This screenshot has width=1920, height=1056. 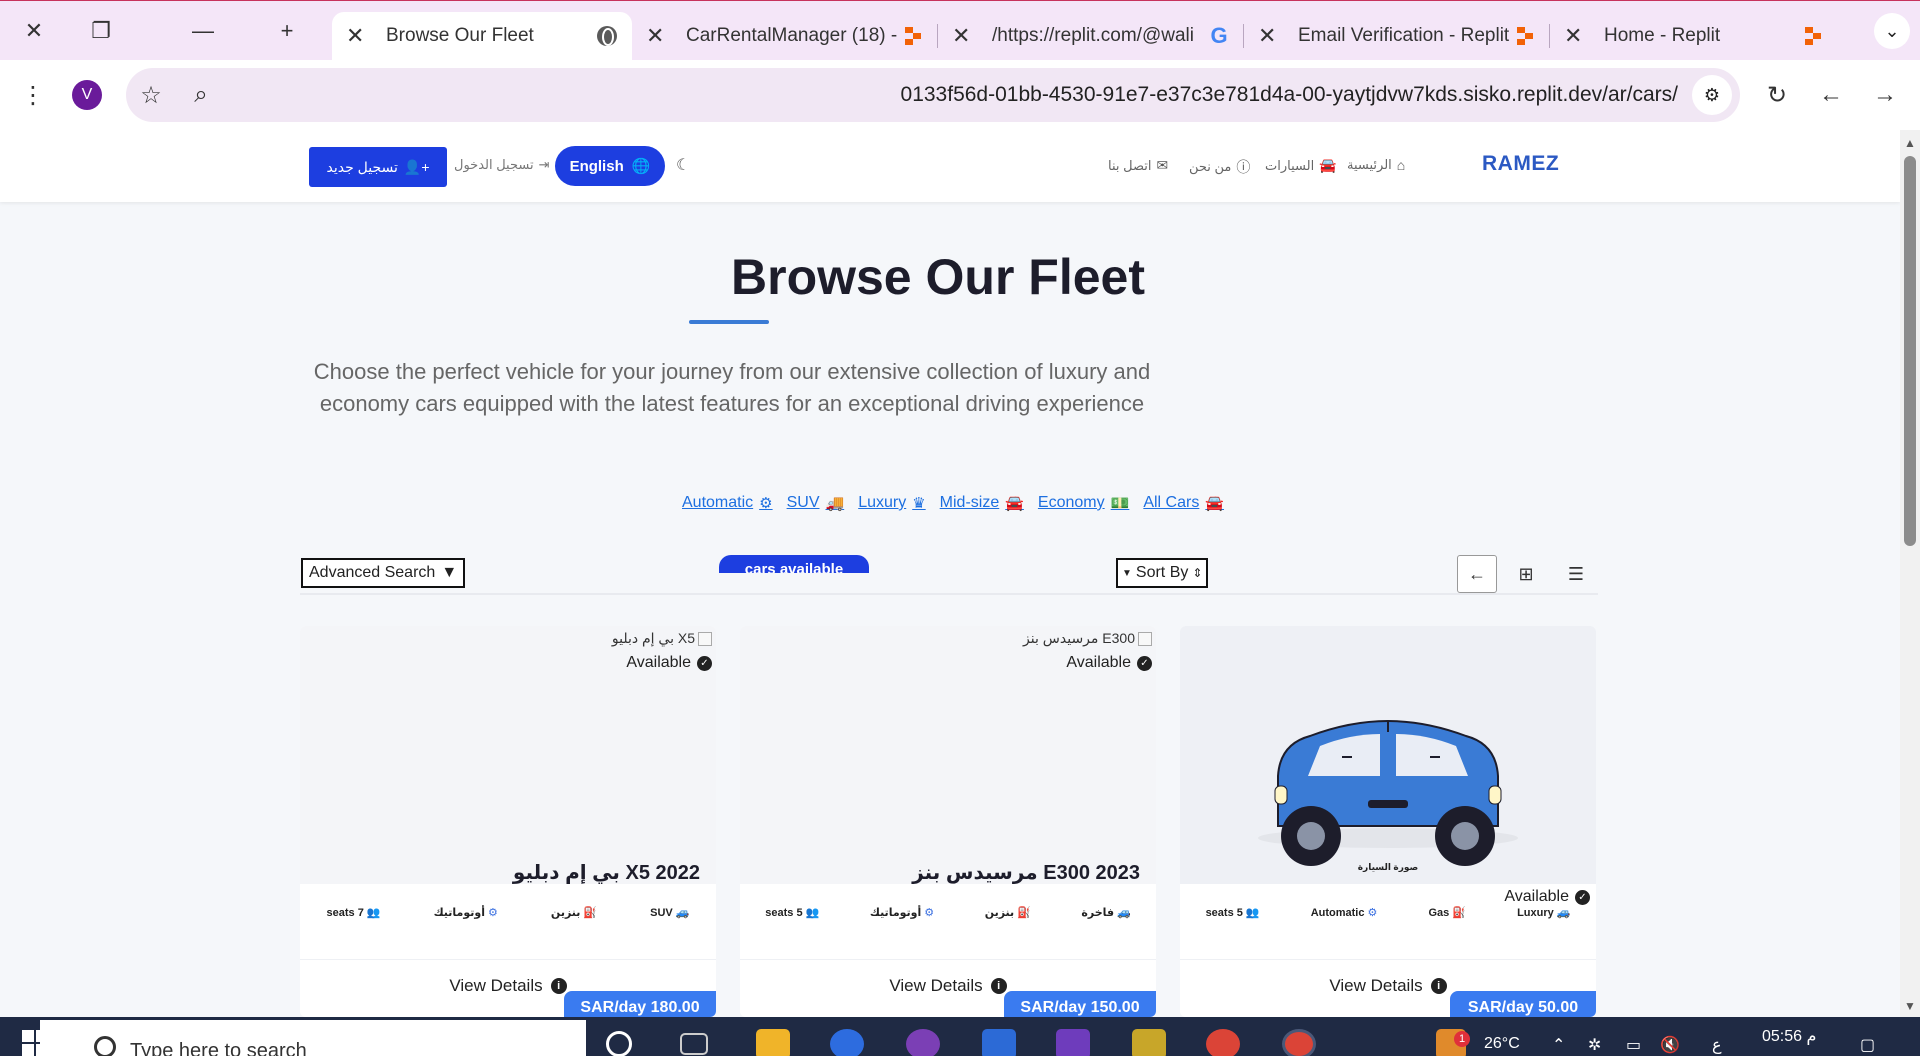 I want to click on system-clock: 05:56 م, so click(x=1789, y=1036).